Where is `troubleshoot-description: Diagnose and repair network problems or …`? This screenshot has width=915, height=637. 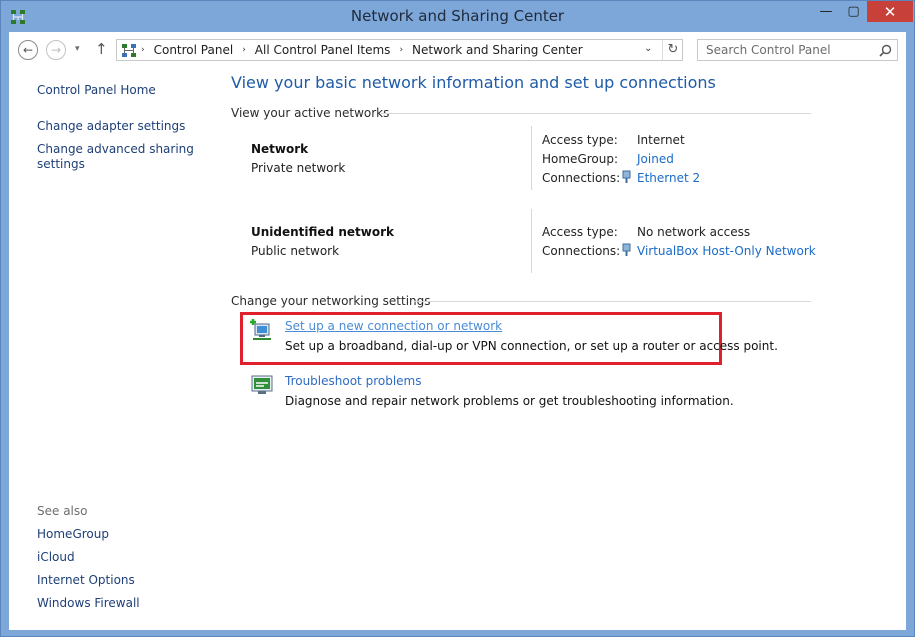
troubleshoot-description: Diagnose and repair network problems or … is located at coordinates (509, 401).